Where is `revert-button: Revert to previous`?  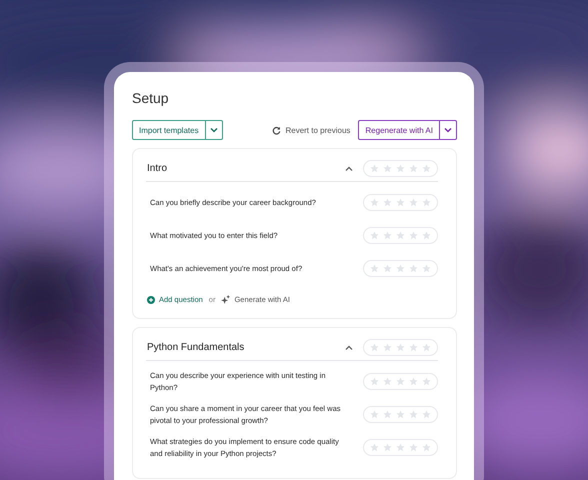 revert-button: Revert to previous is located at coordinates (311, 130).